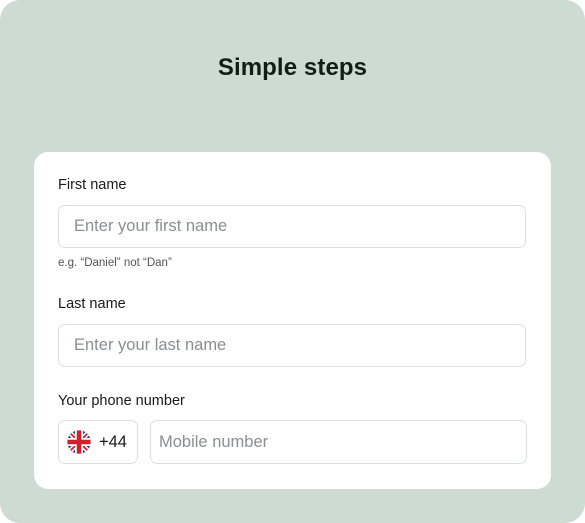  I want to click on first-name-input, so click(292, 226).